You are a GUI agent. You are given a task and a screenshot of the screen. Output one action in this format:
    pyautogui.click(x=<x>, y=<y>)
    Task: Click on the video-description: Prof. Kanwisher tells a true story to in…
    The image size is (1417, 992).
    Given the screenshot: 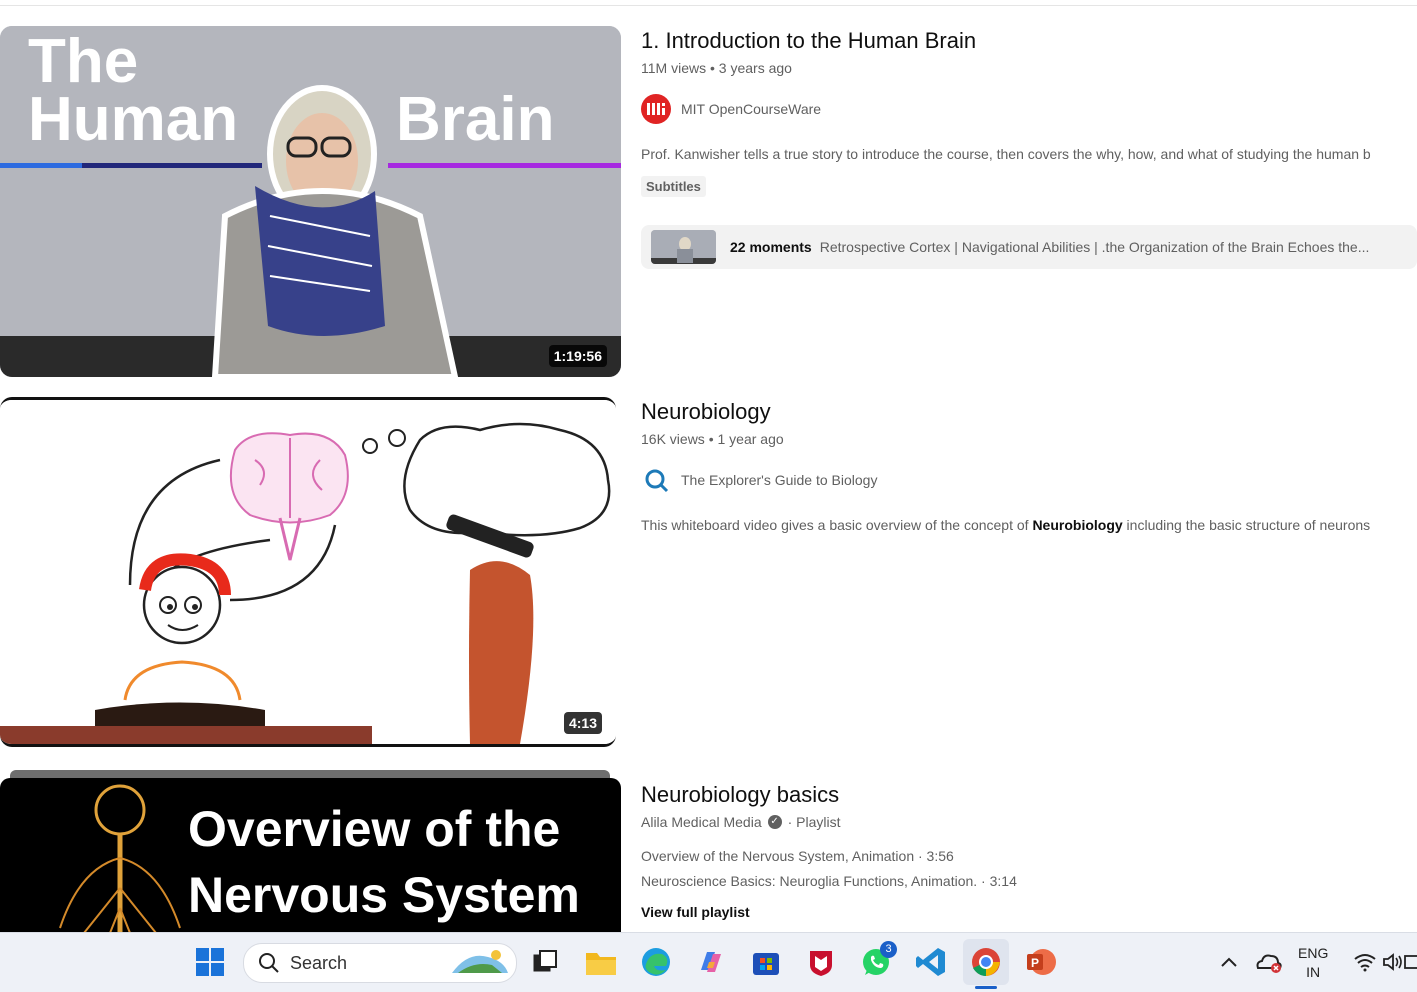 What is the action you would take?
    pyautogui.click(x=1006, y=154)
    